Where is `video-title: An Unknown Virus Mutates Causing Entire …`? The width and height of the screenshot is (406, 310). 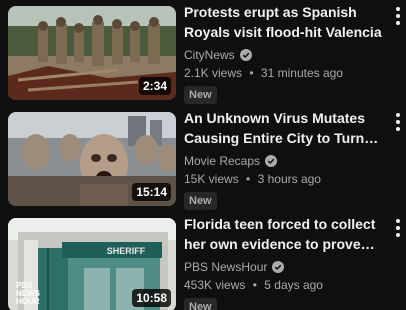 video-title: An Unknown Virus Mutates Causing Entire … is located at coordinates (284, 128).